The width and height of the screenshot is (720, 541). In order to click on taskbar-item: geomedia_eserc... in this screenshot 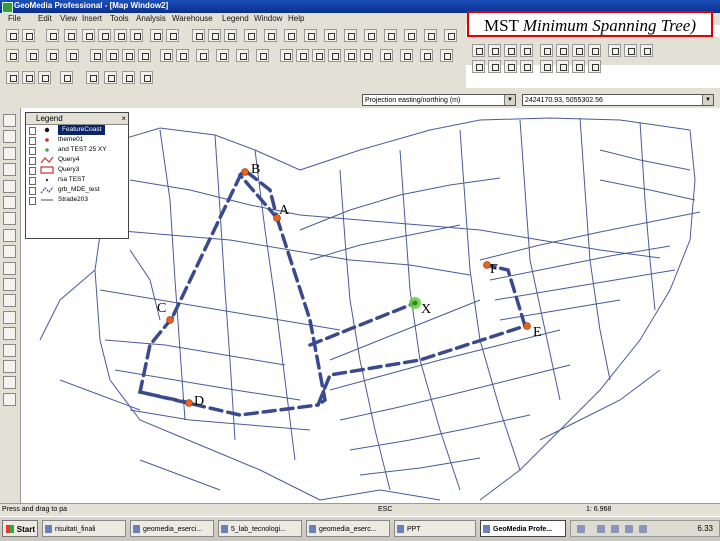, I will do `click(348, 528)`.